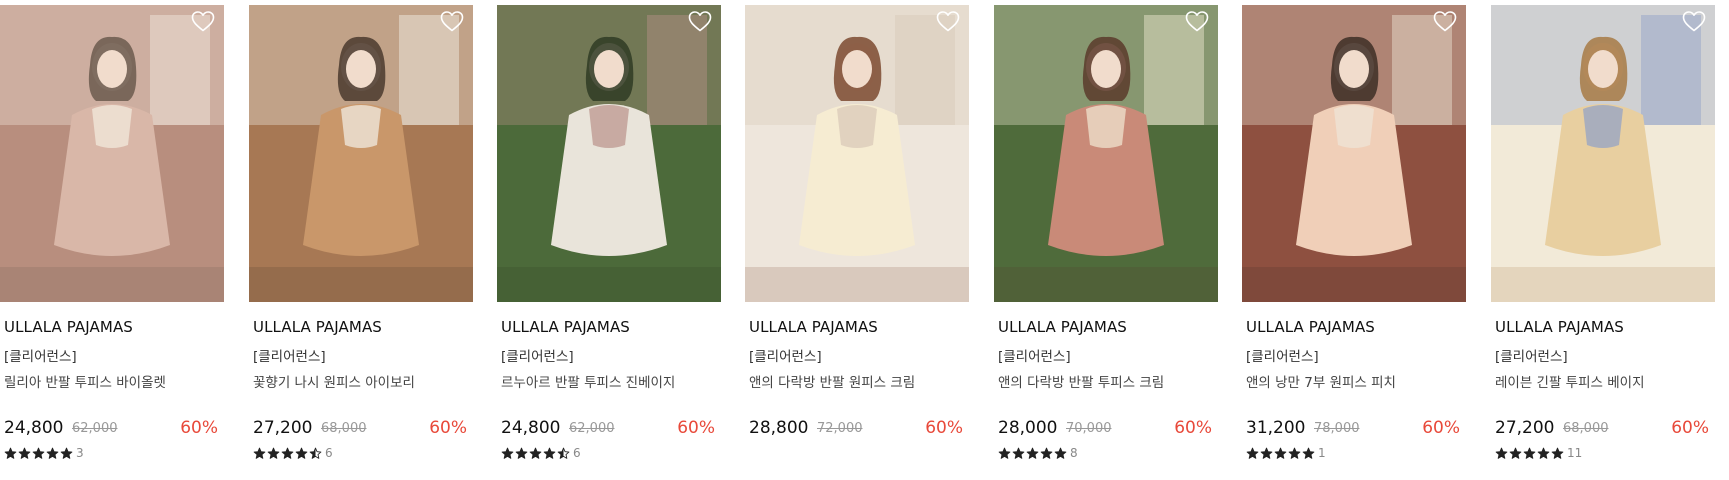 The image size is (1729, 480). I want to click on product-name: 꽃향기 나시 원피스 아이보리, so click(334, 381).